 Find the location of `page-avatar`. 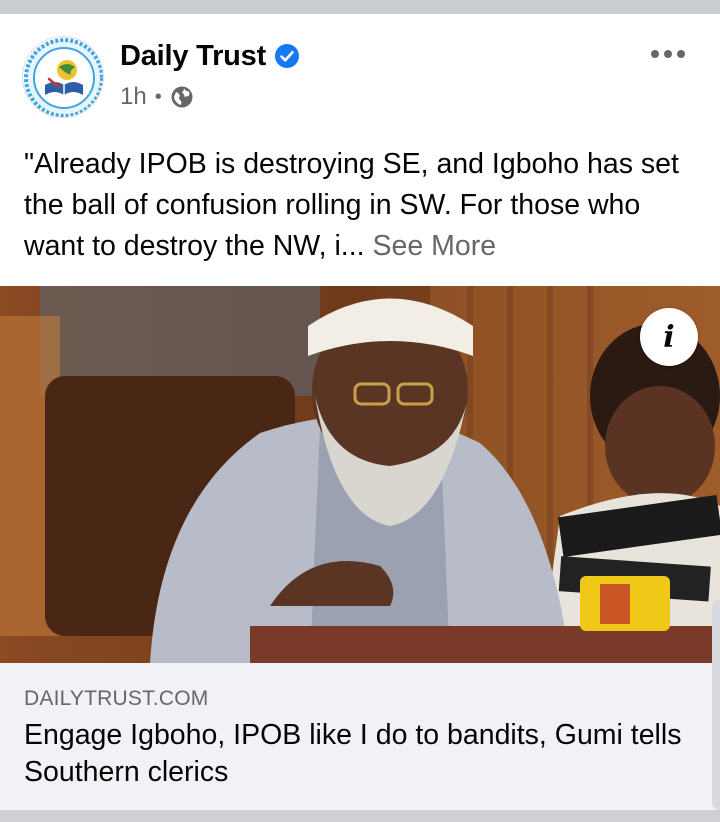

page-avatar is located at coordinates (63, 77).